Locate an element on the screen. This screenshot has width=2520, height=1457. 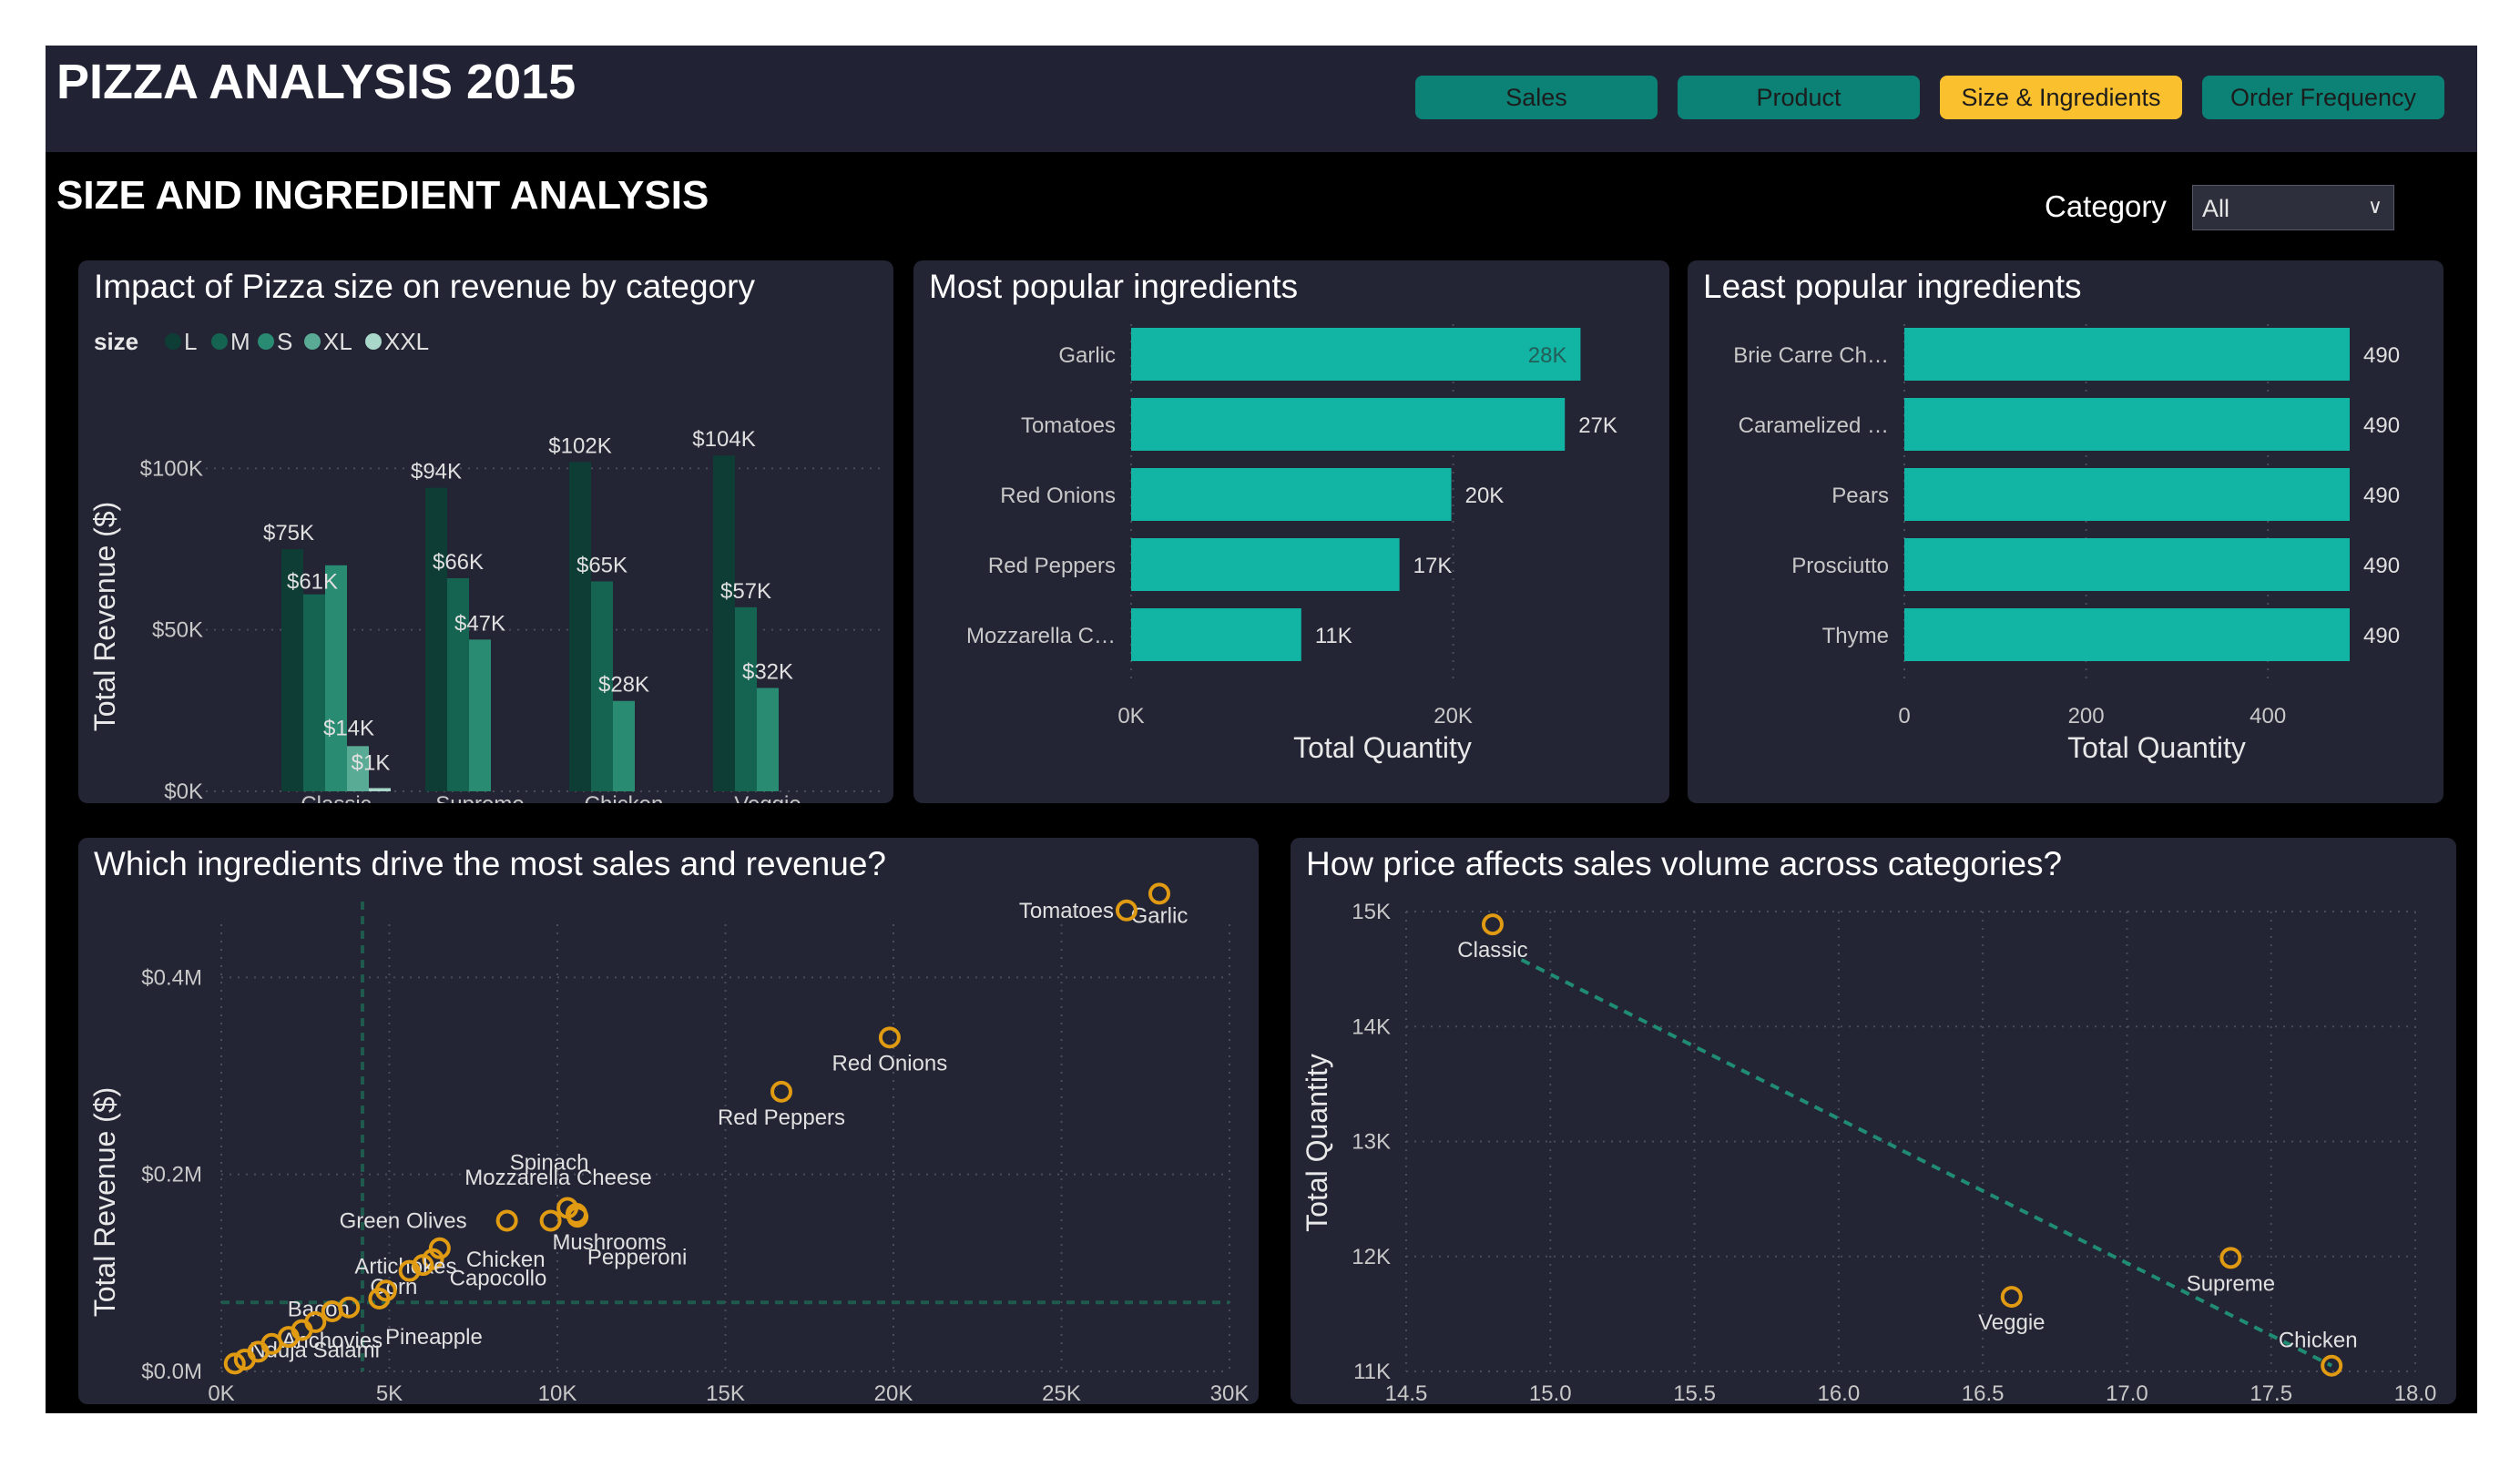
legend-label-s: S is located at coordinates (284, 341).